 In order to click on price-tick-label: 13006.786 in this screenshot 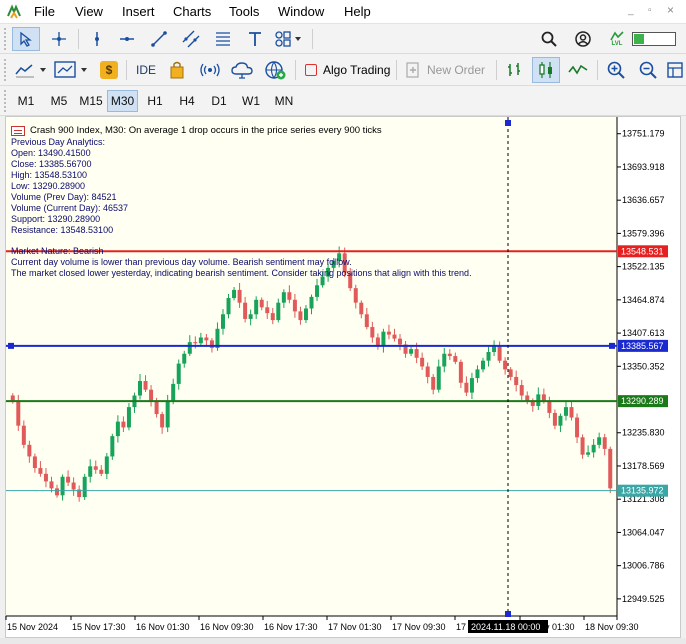, I will do `click(643, 566)`.